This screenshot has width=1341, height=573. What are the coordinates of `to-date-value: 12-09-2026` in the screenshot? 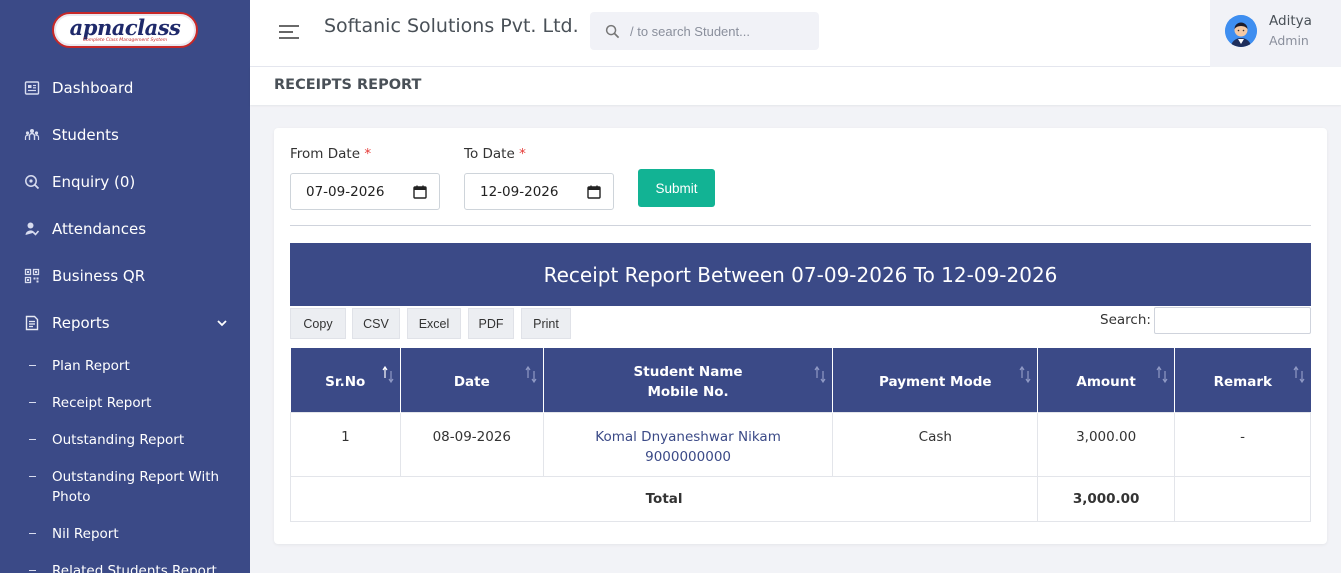 It's located at (519, 191).